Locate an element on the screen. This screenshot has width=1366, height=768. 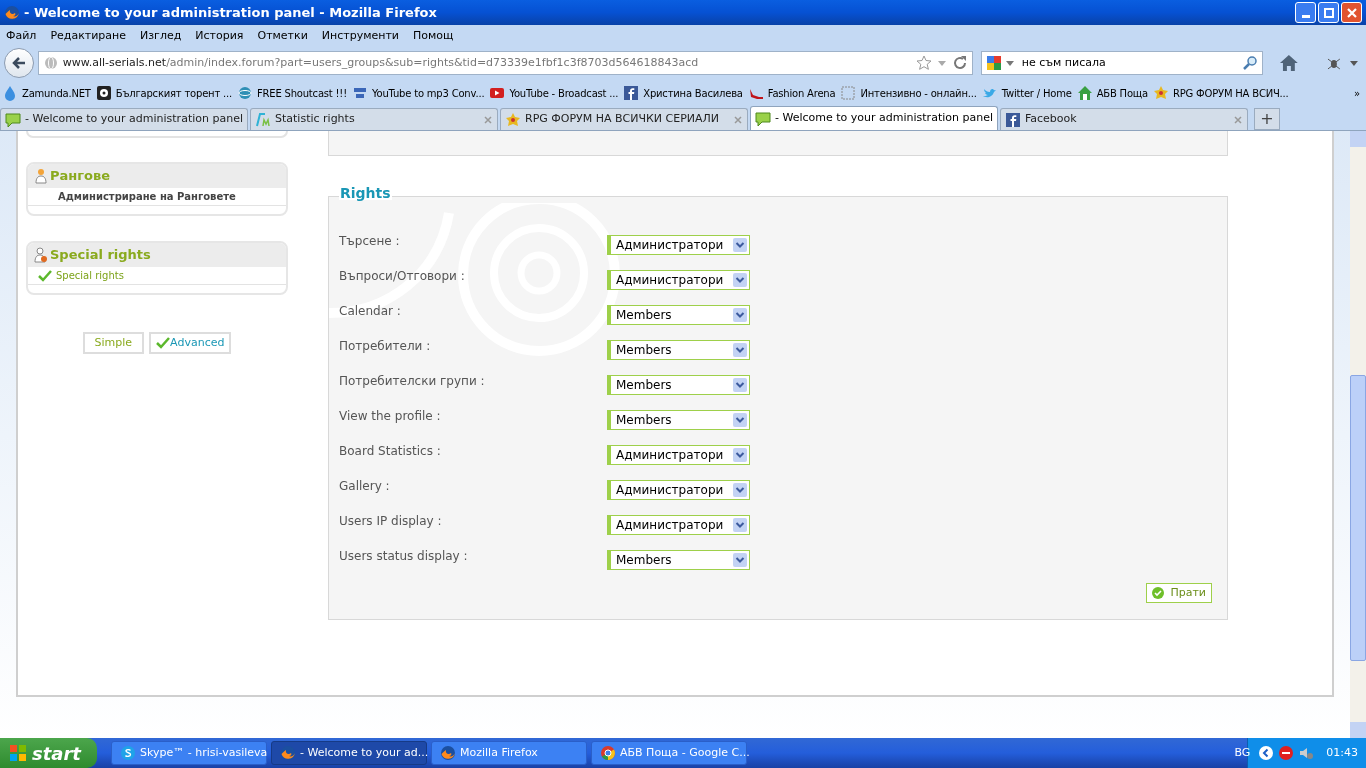
reload-icon is located at coordinates (959, 63).